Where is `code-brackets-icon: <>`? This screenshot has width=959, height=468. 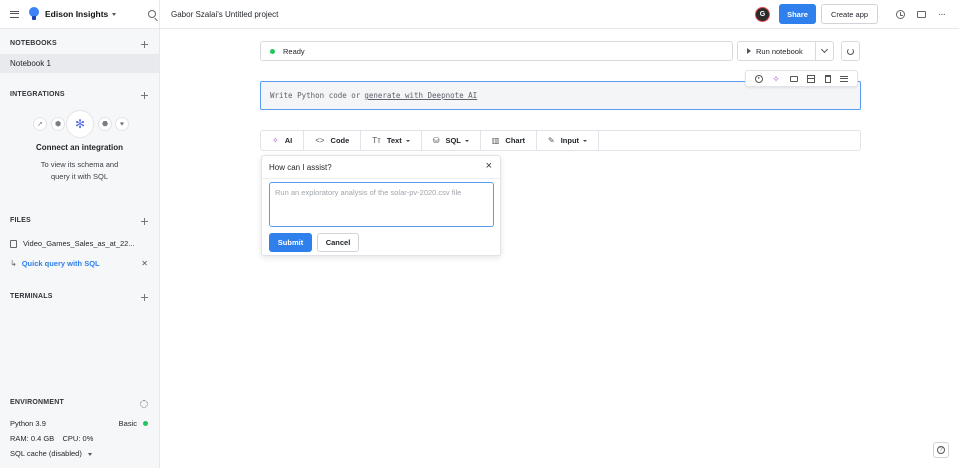 code-brackets-icon: <> is located at coordinates (320, 140).